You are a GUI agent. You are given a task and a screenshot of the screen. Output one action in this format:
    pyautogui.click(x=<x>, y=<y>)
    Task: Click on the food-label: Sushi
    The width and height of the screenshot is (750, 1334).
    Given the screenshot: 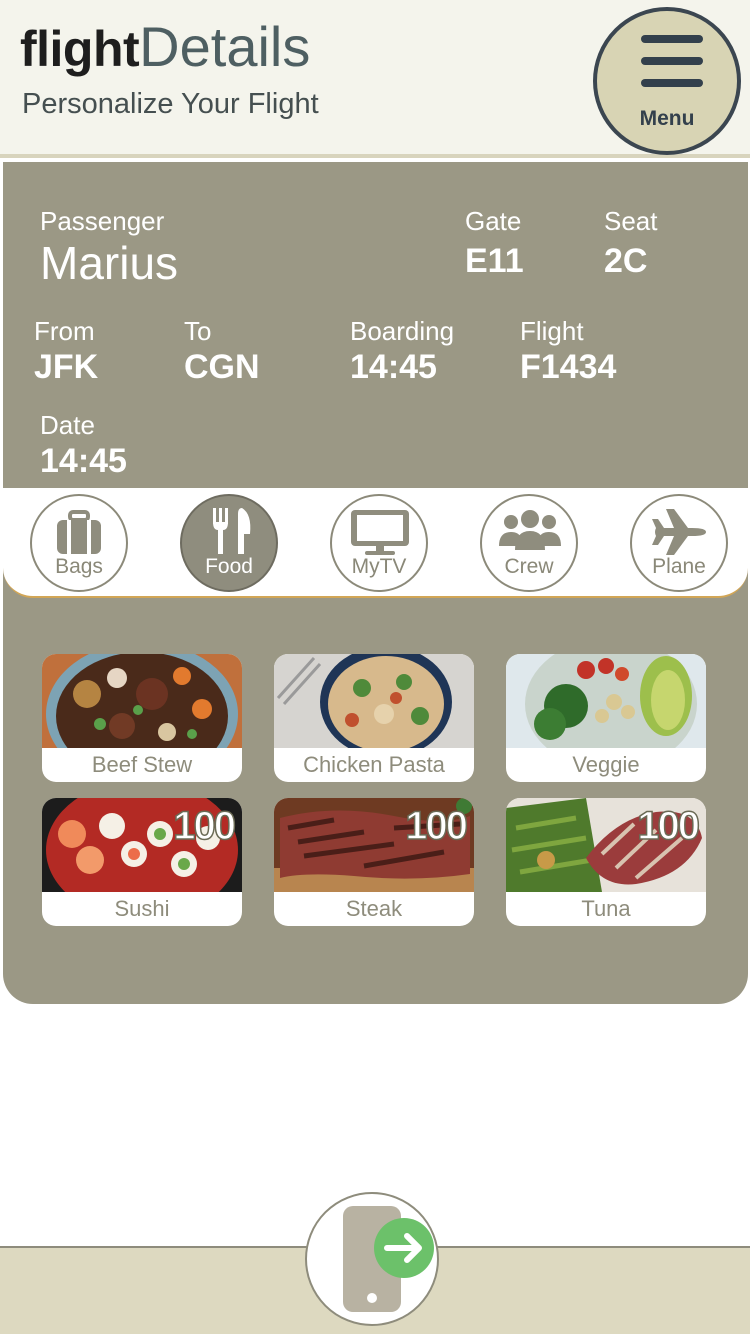 What is the action you would take?
    pyautogui.click(x=142, y=908)
    